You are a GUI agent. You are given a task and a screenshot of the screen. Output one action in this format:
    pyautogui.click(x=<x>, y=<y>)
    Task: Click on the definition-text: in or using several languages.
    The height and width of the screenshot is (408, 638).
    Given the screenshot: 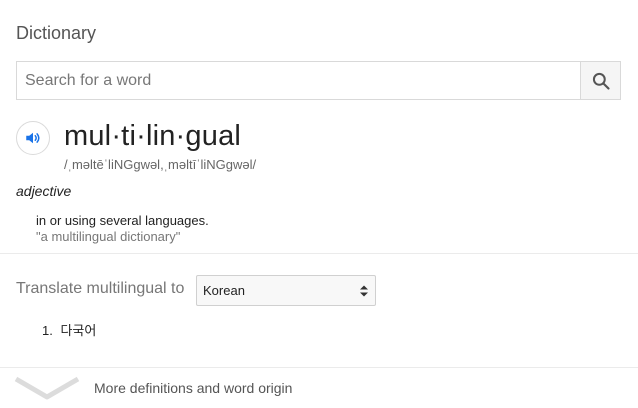 What is the action you would take?
    pyautogui.click(x=122, y=220)
    